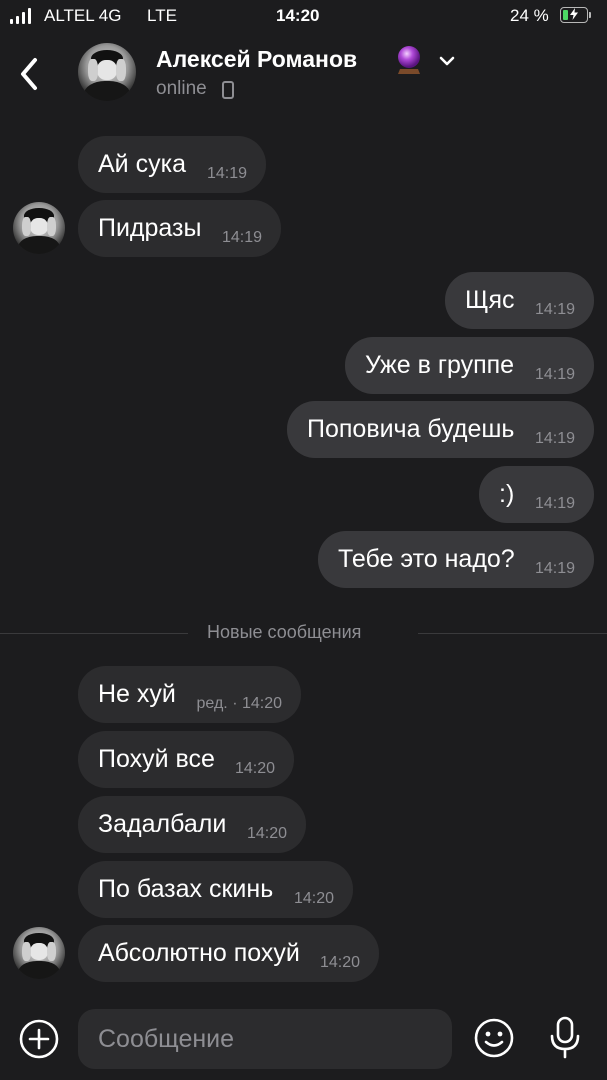 Image resolution: width=607 pixels, height=1080 pixels. I want to click on incoming-message: Ай сука 14:19, so click(172, 164).